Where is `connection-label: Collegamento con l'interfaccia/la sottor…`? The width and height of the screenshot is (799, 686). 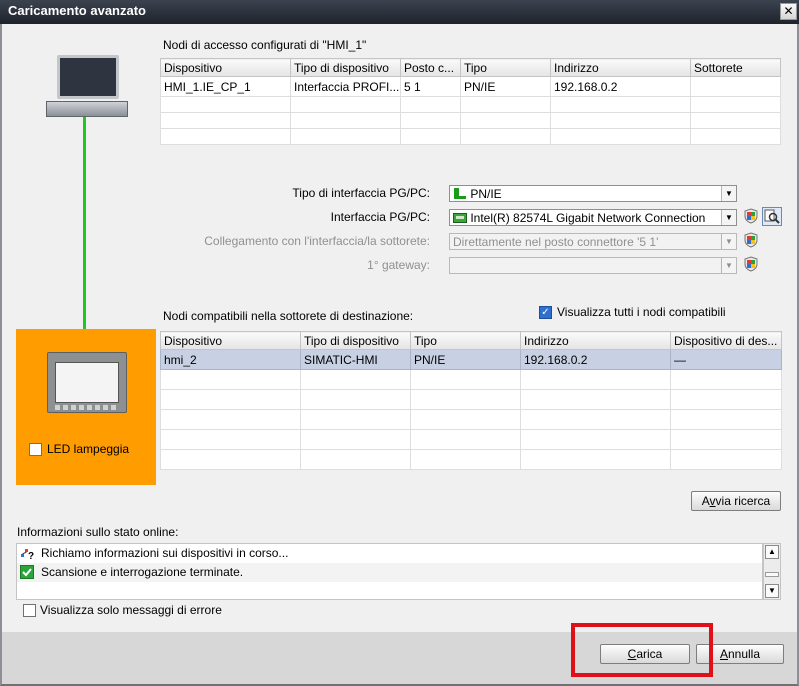
connection-label: Collegamento con l'interfaccia/la sottor… is located at coordinates (317, 241).